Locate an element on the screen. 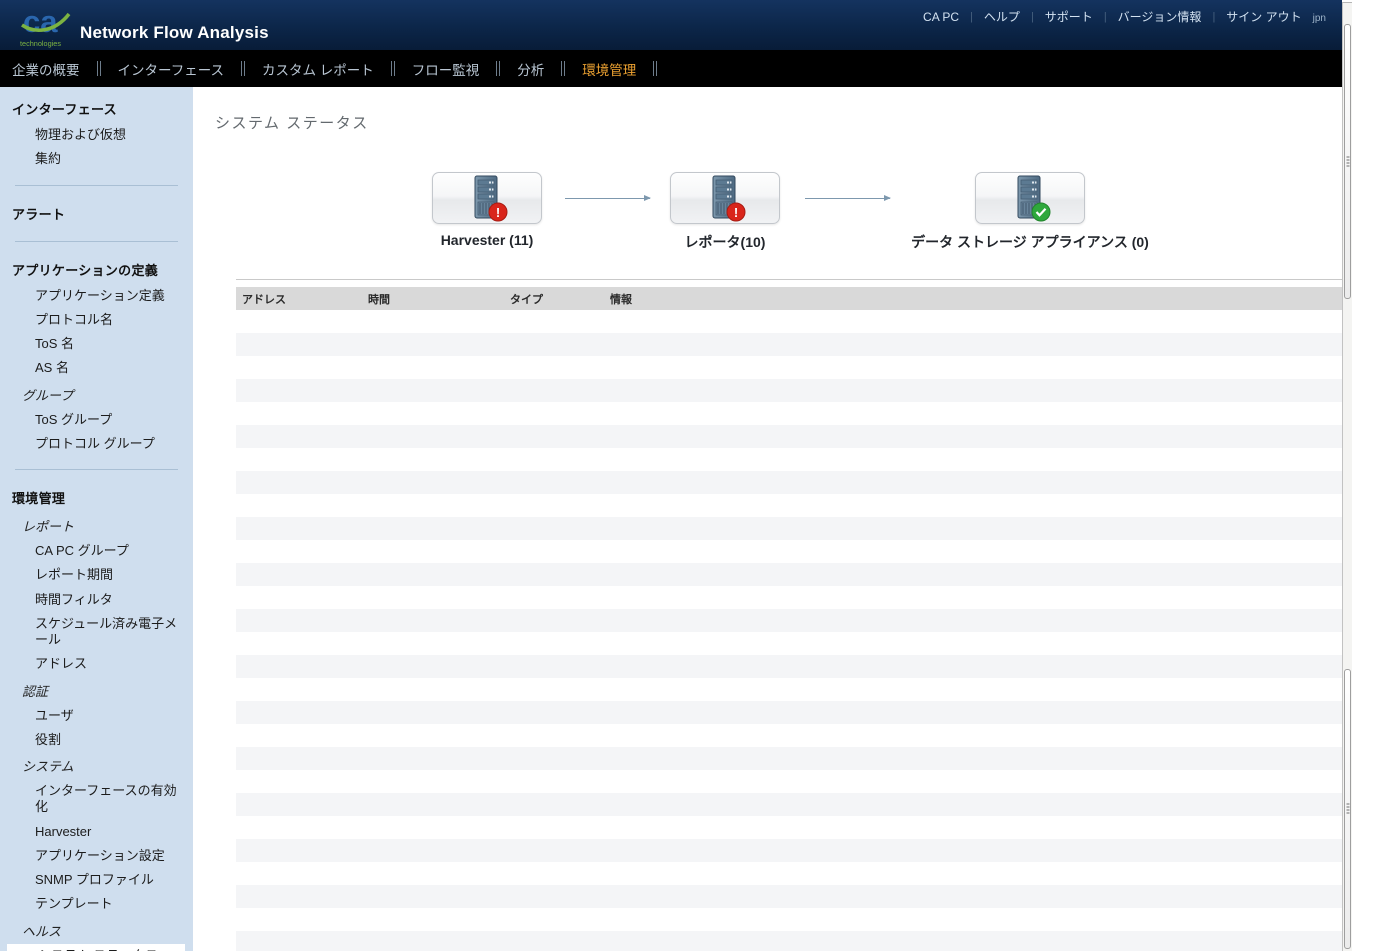  tab-インターフェース: インターフェース is located at coordinates (171, 69).